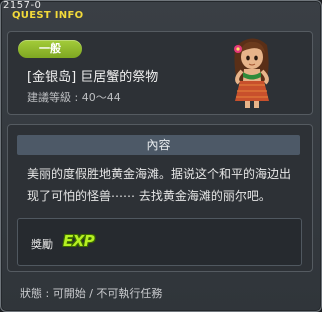 The height and width of the screenshot is (312, 322). I want to click on hula-girl-npc-icon, so click(251, 73).